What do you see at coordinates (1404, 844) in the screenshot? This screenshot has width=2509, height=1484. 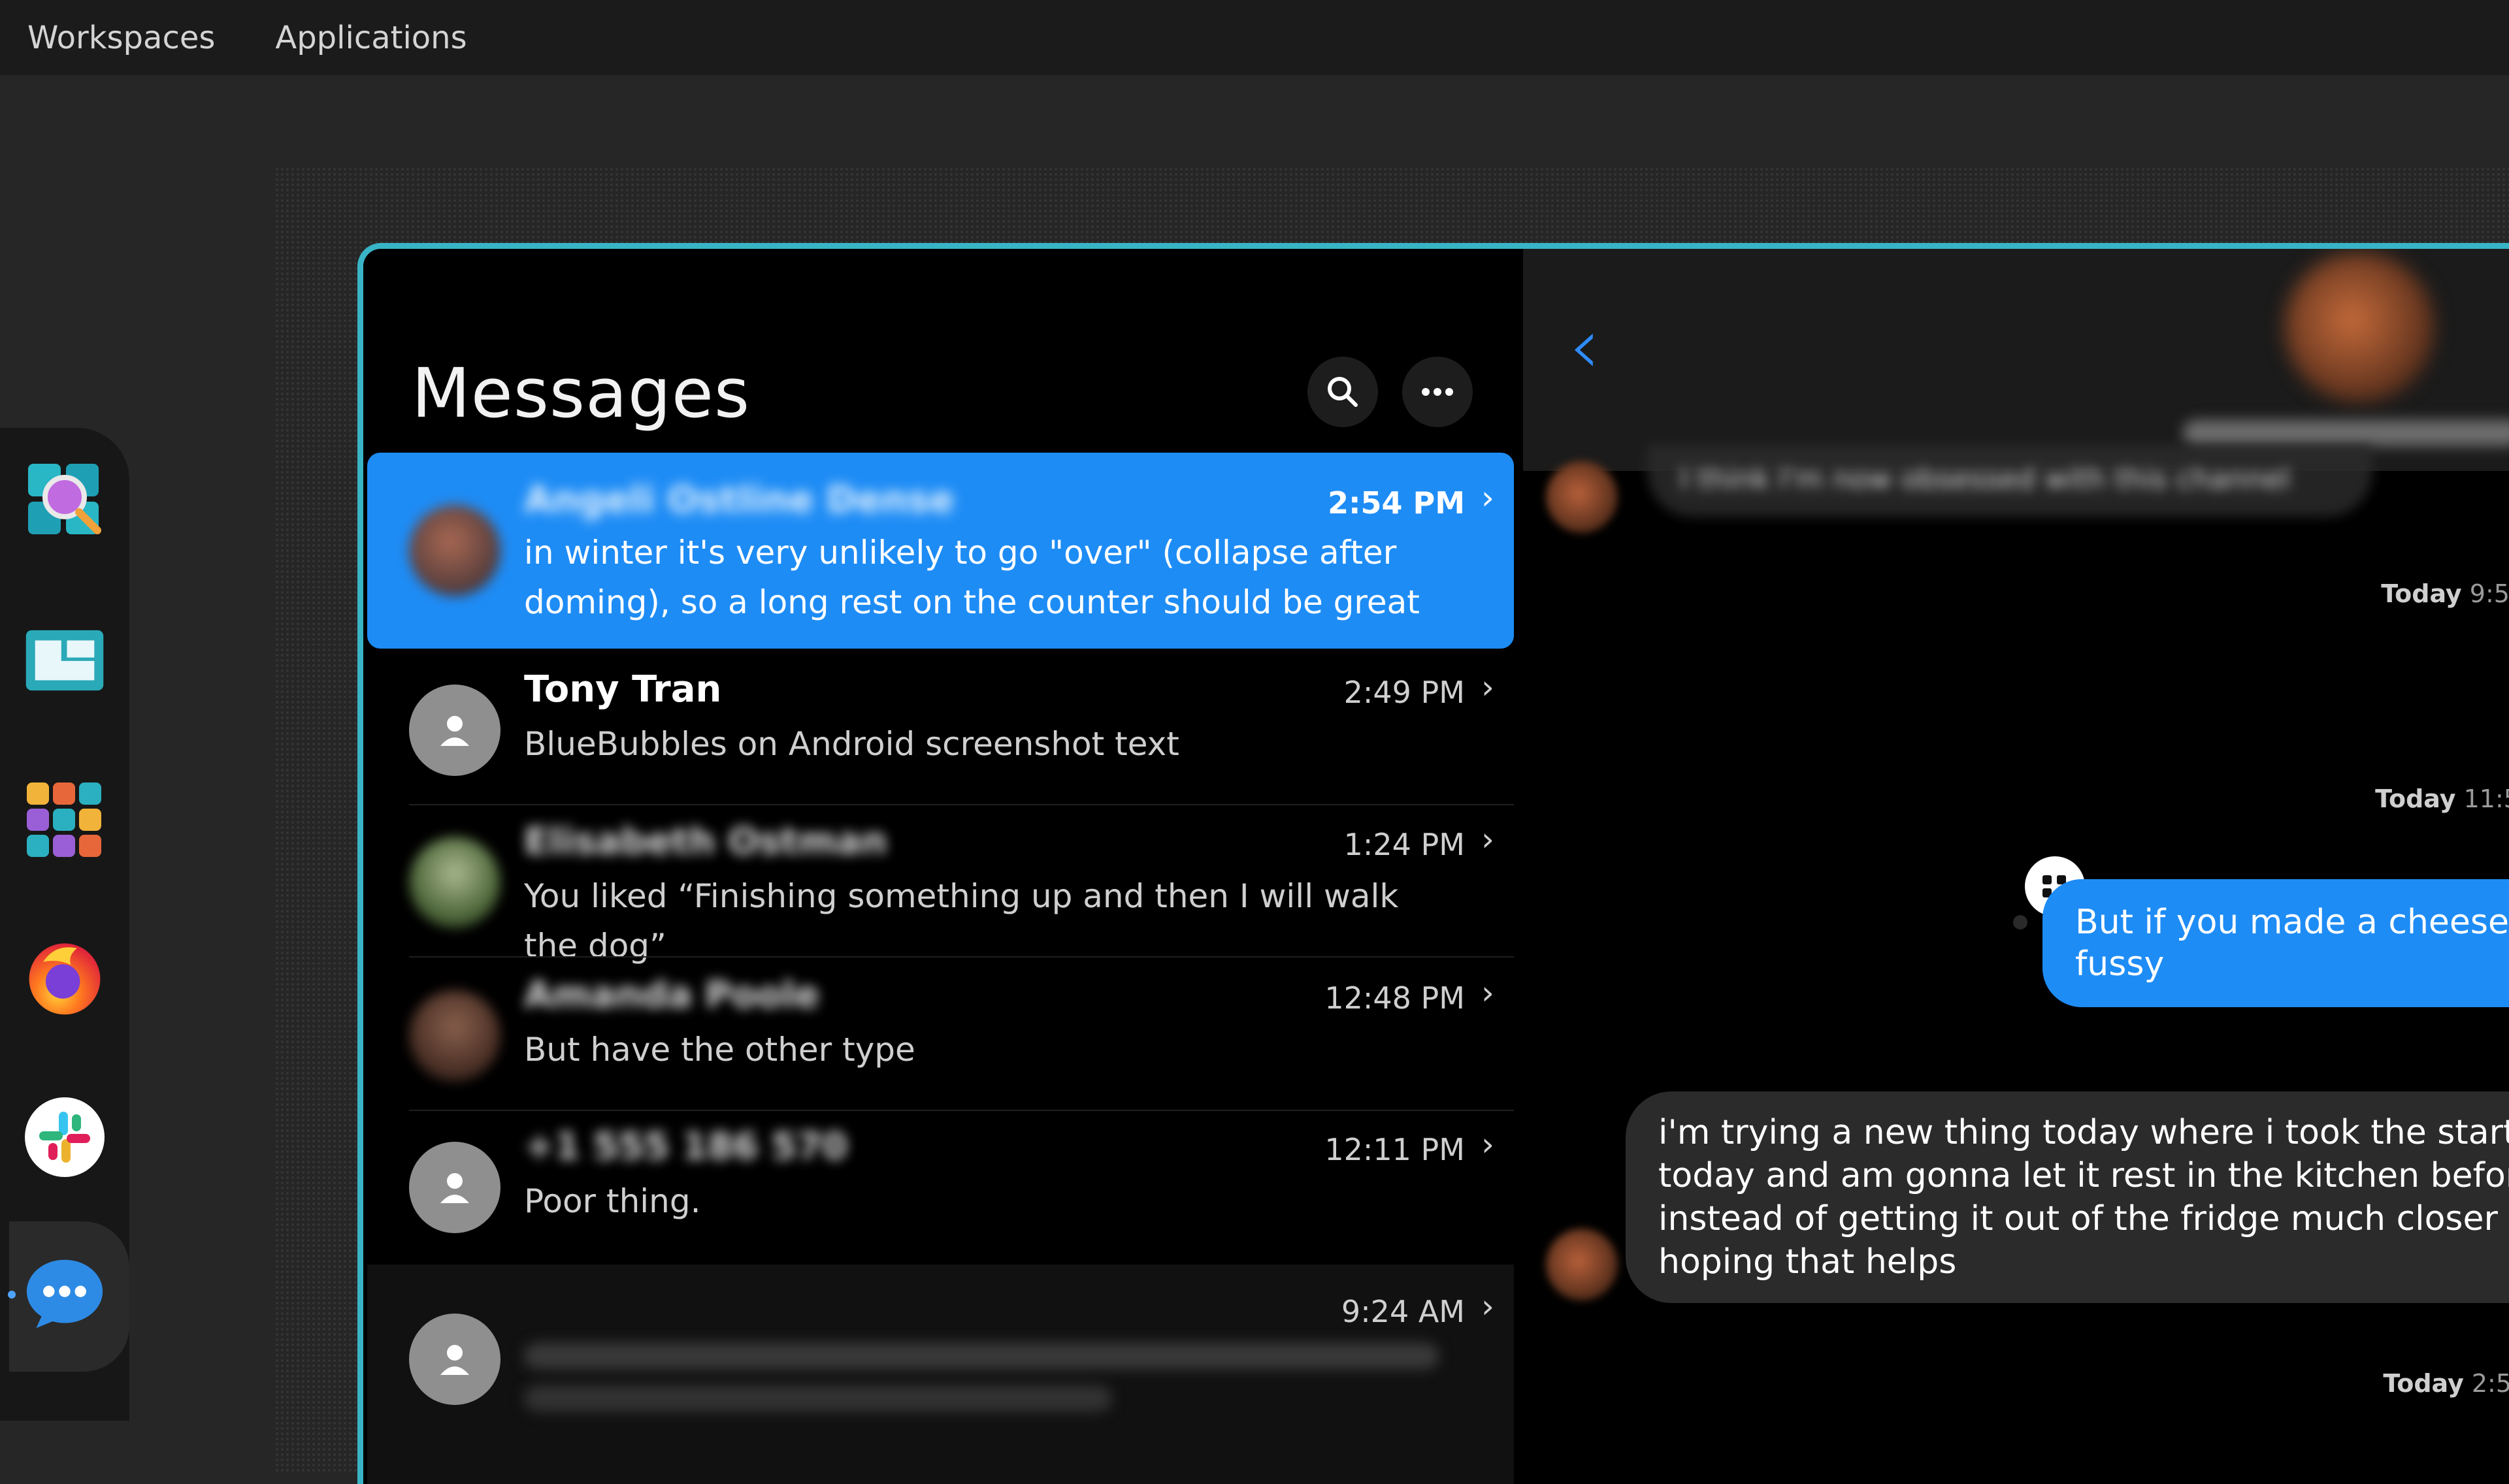 I see `message-time: 1:24 PM` at bounding box center [1404, 844].